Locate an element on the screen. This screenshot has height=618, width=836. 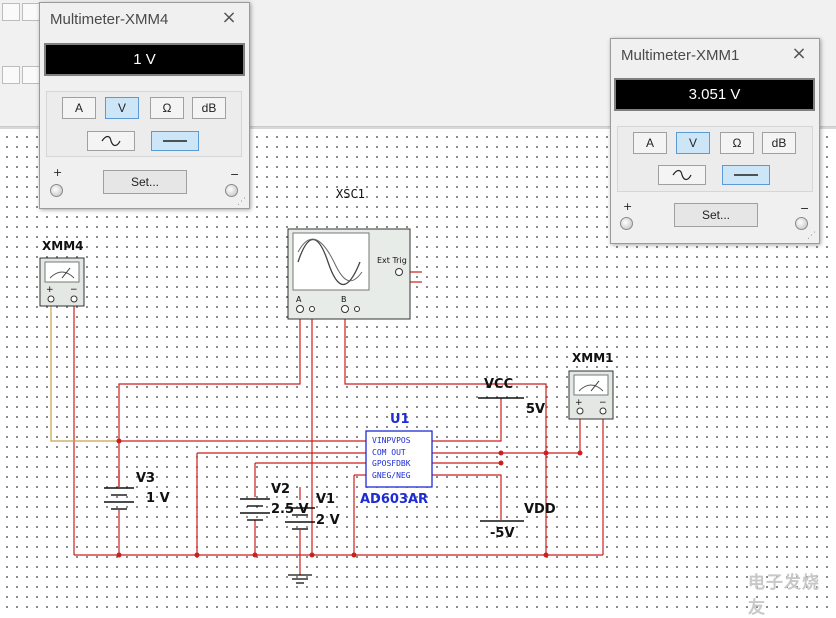
multimeter-xmm4-resize-grip-icon: ⋰ is located at coordinates (242, 202).